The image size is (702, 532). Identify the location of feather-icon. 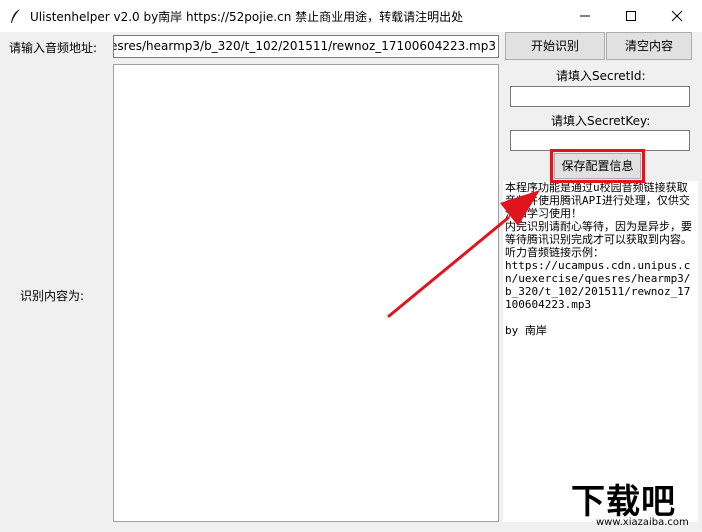
(15, 16).